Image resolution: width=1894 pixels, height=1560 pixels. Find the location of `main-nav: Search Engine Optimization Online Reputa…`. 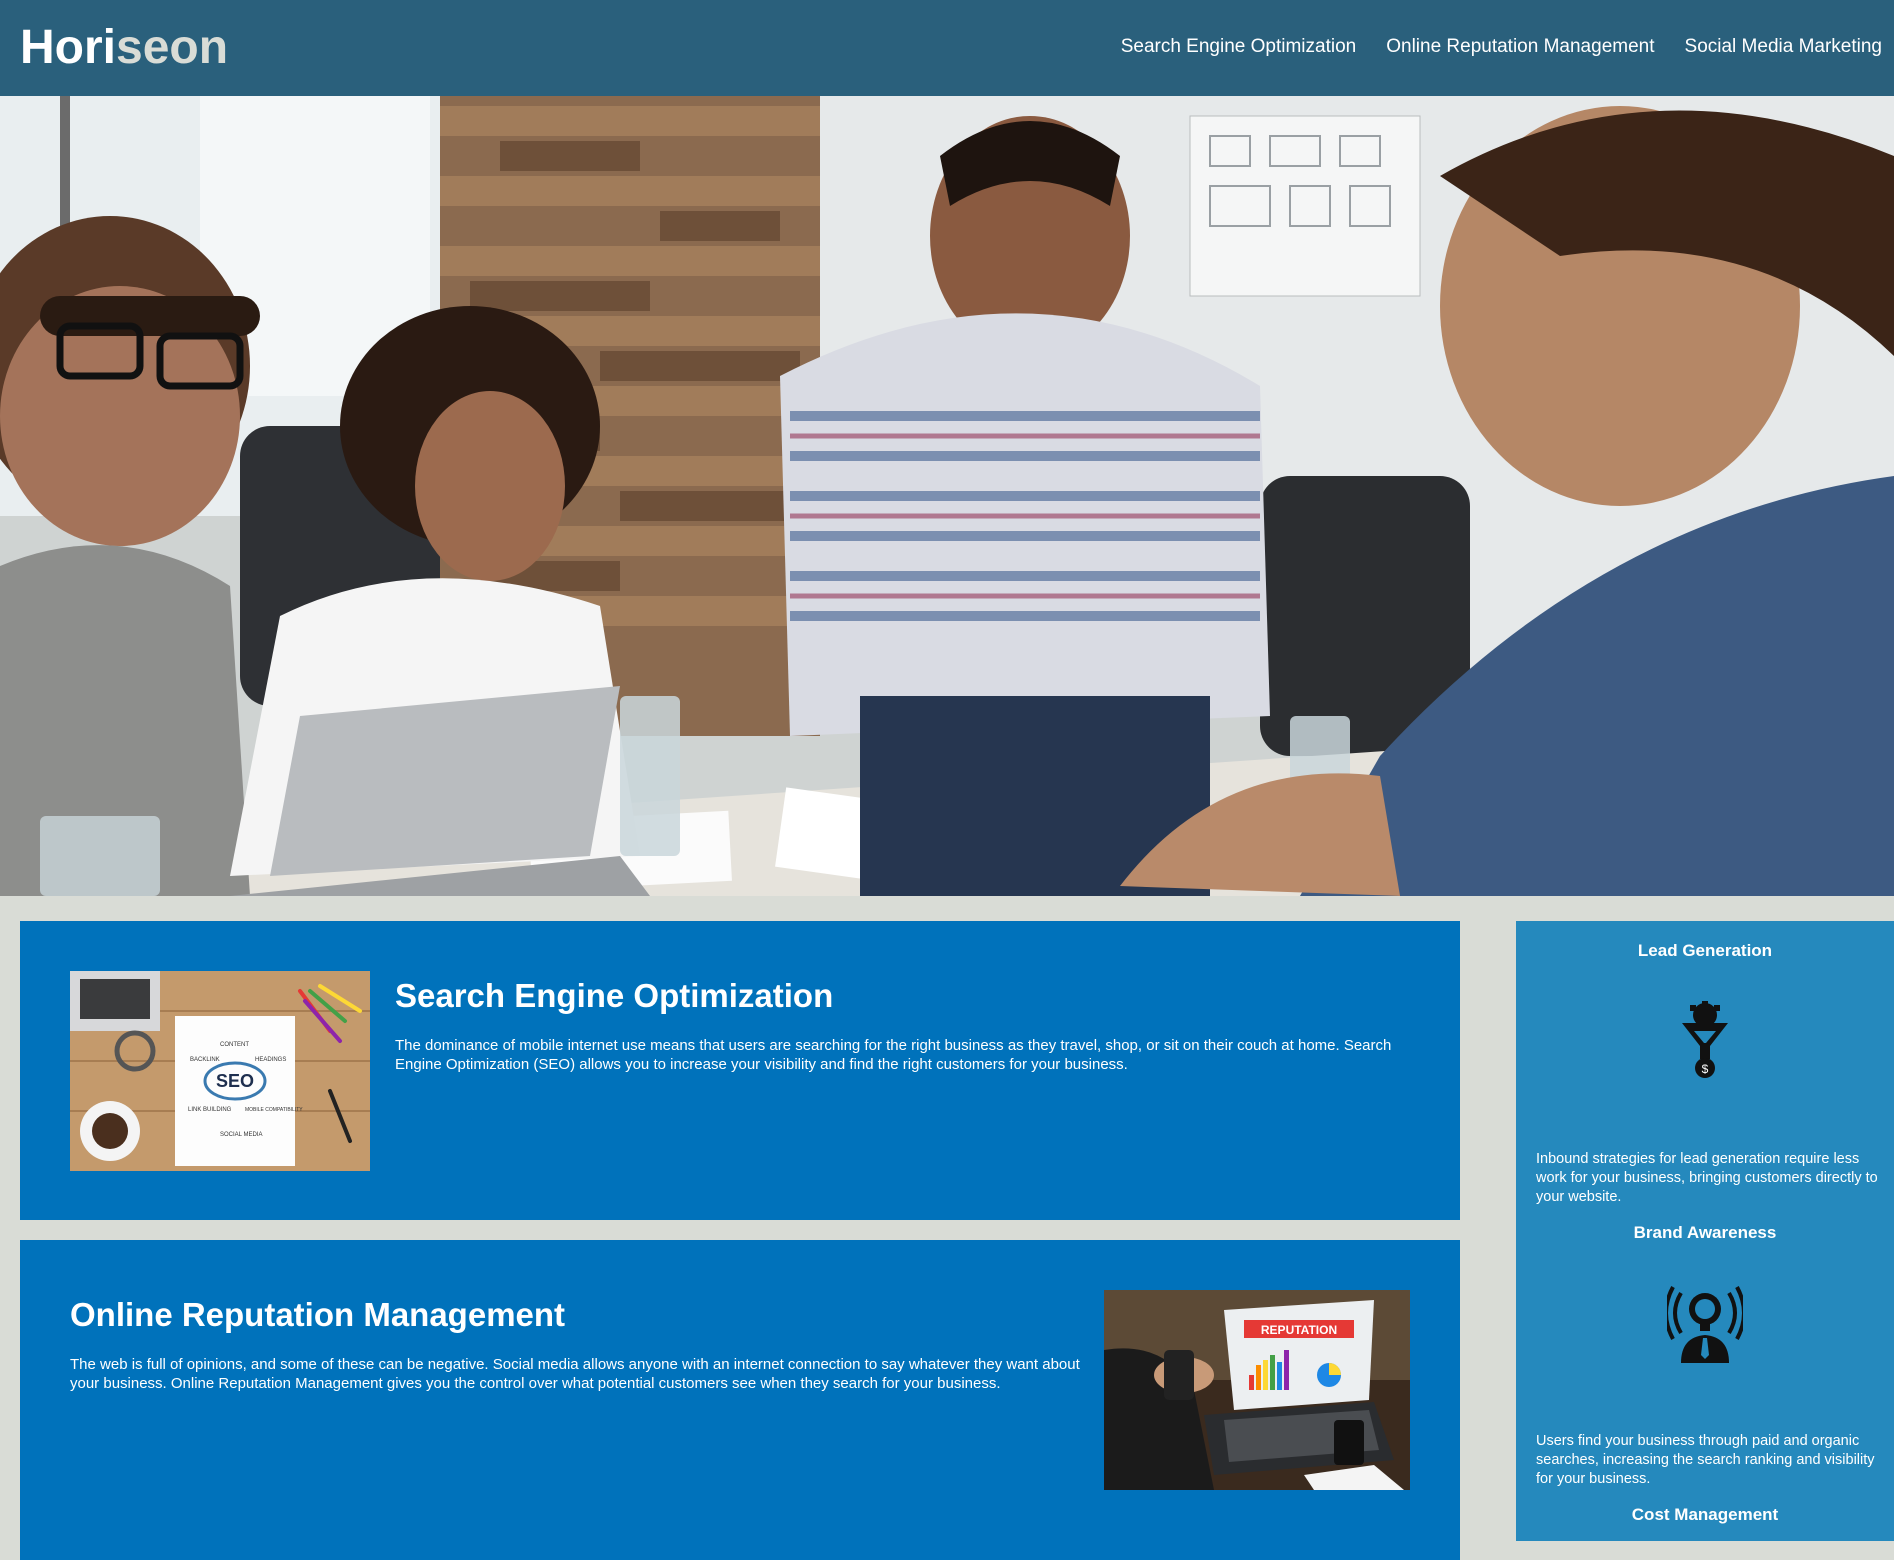

main-nav: Search Engine Optimization Online Reputa… is located at coordinates (1486, 47).